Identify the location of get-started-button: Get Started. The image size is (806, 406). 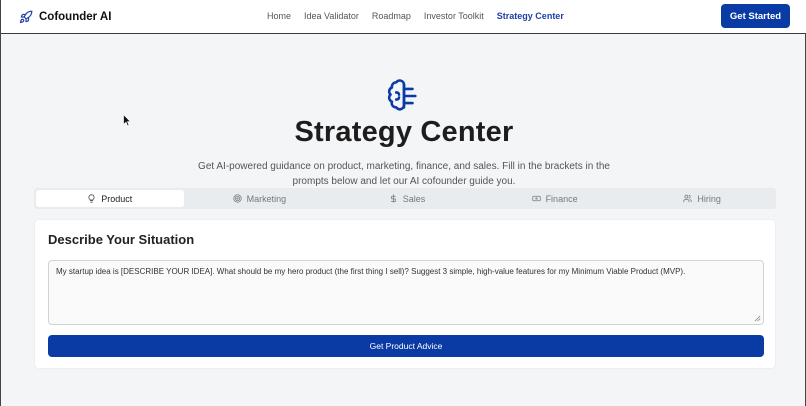
(755, 16).